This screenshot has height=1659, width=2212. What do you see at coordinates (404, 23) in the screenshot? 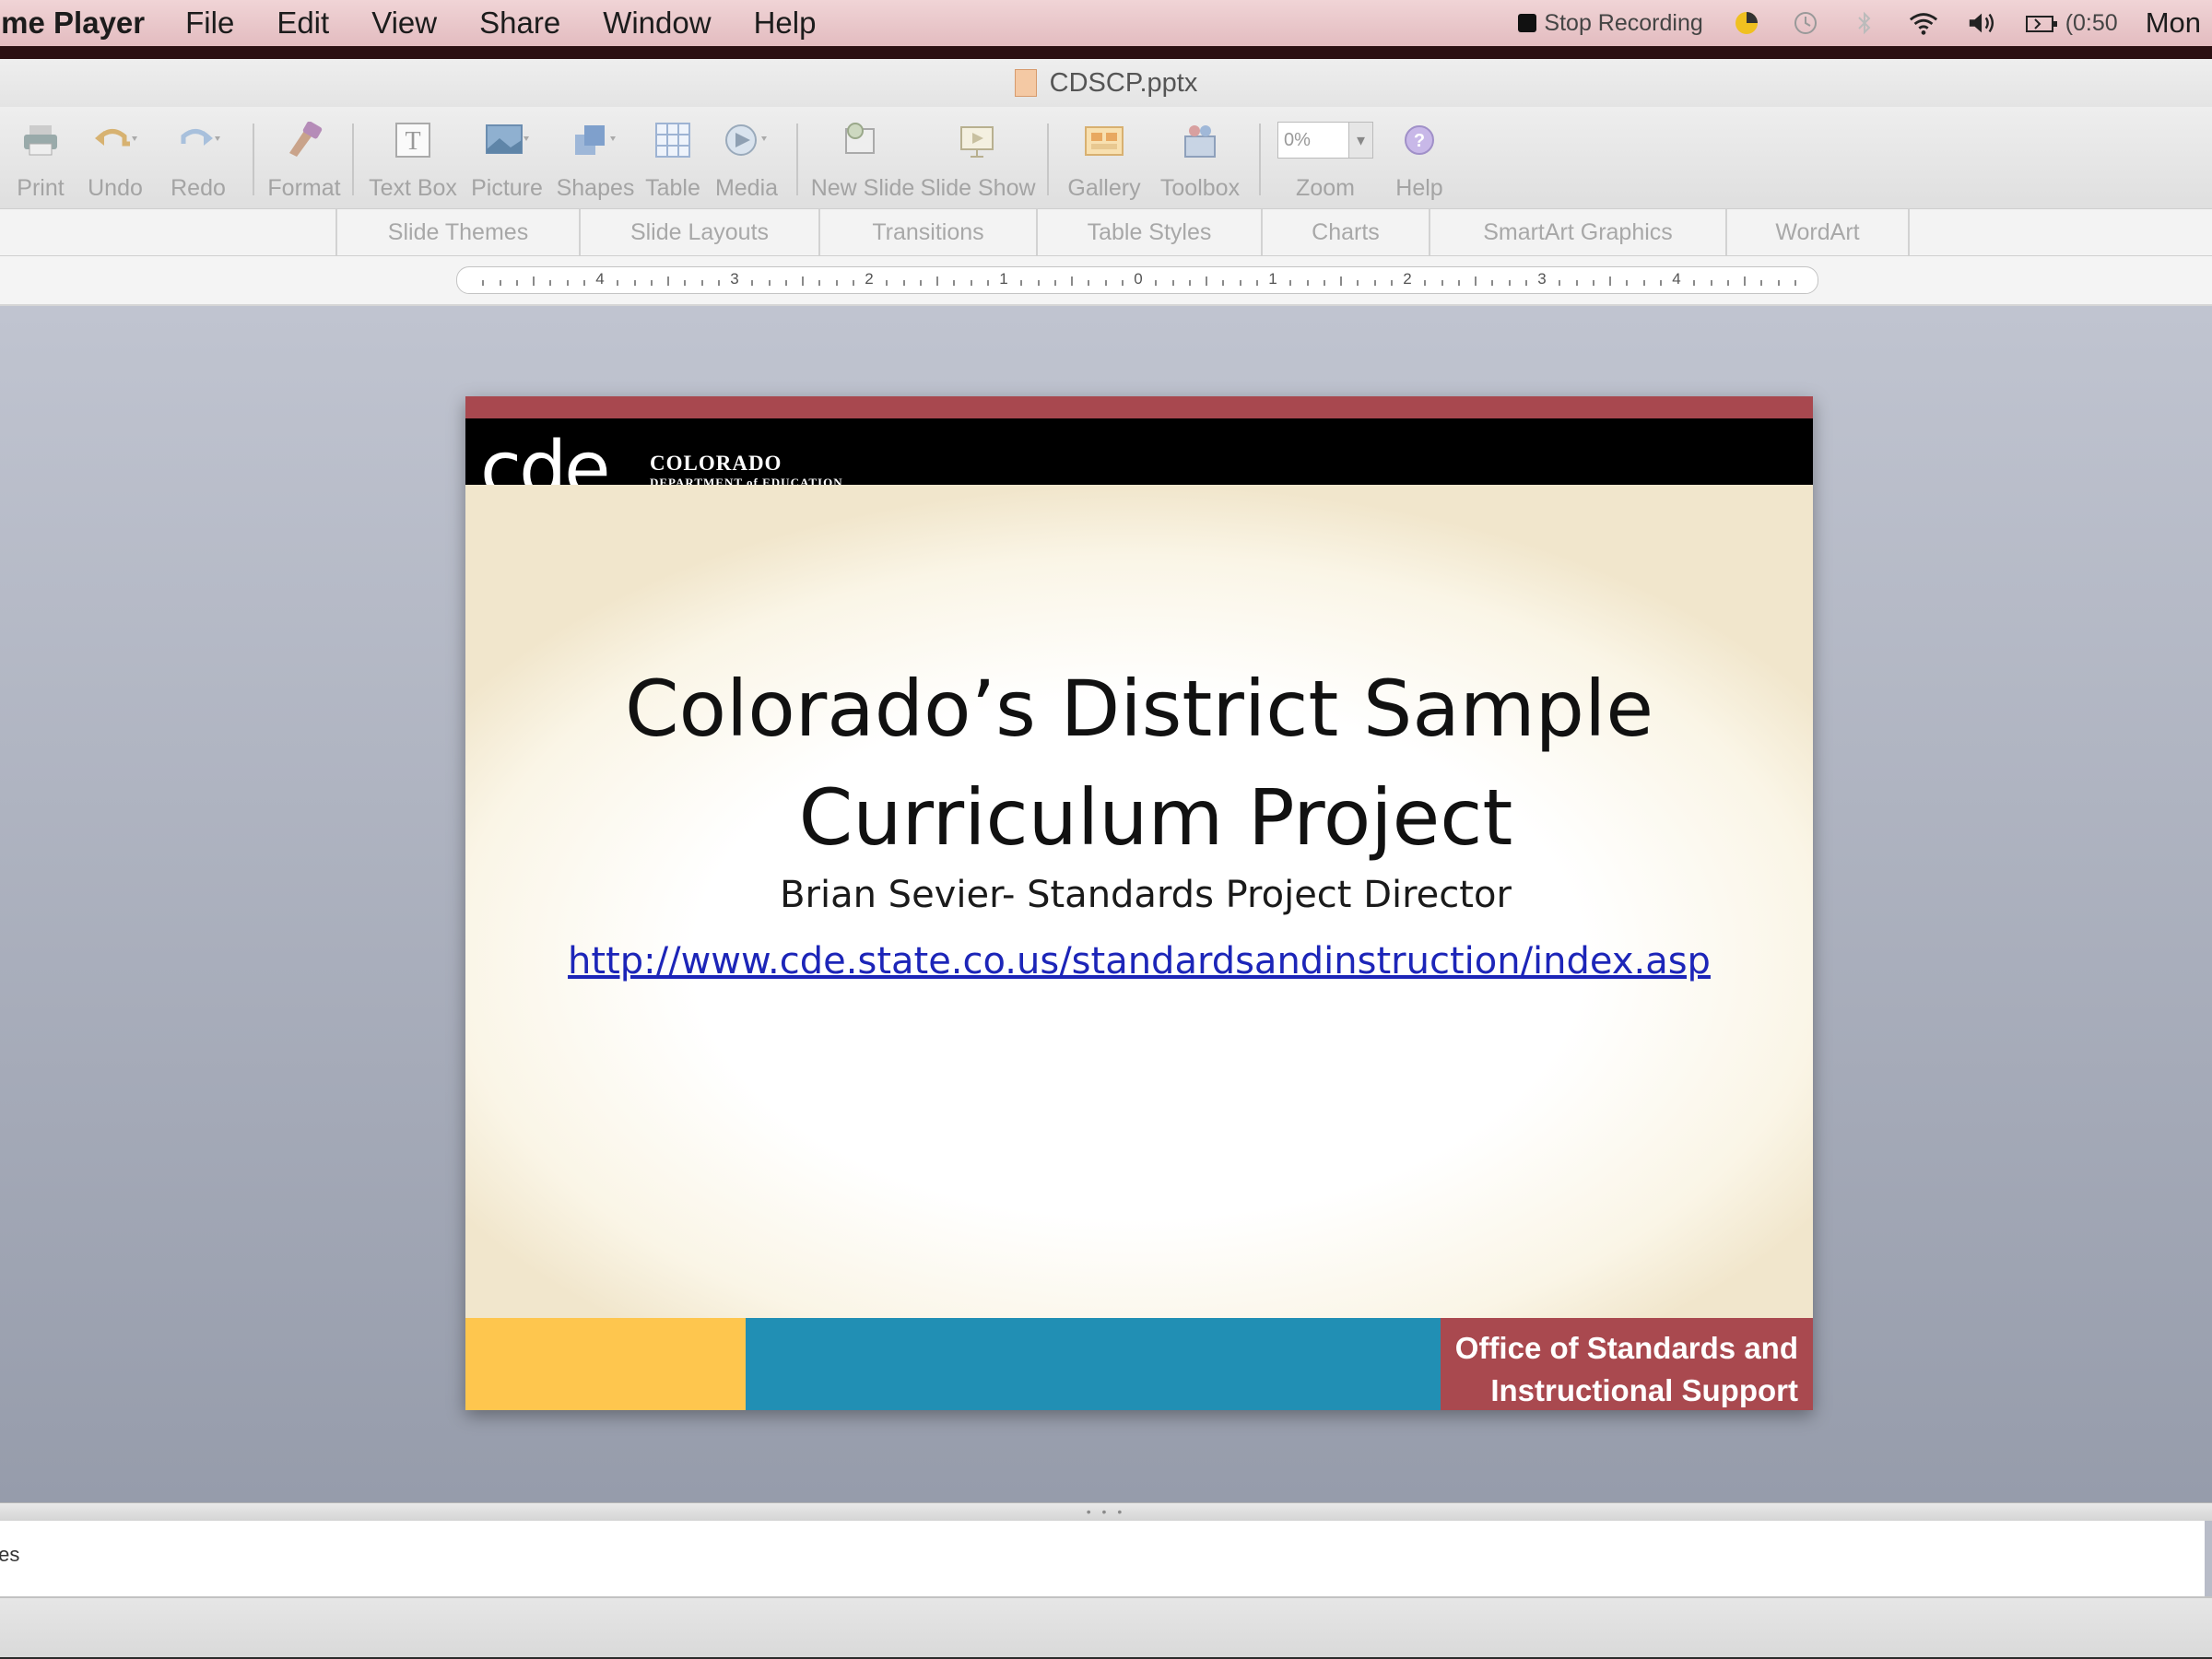
I see `menu-view: View` at bounding box center [404, 23].